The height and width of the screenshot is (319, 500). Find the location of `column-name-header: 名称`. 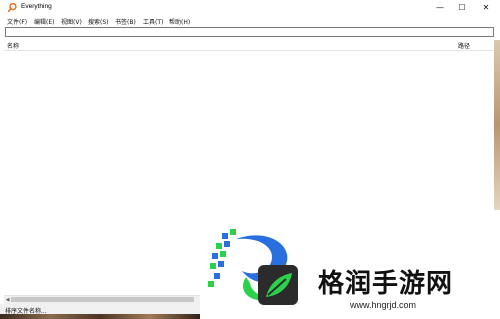

column-name-header: 名称 is located at coordinates (13, 45).